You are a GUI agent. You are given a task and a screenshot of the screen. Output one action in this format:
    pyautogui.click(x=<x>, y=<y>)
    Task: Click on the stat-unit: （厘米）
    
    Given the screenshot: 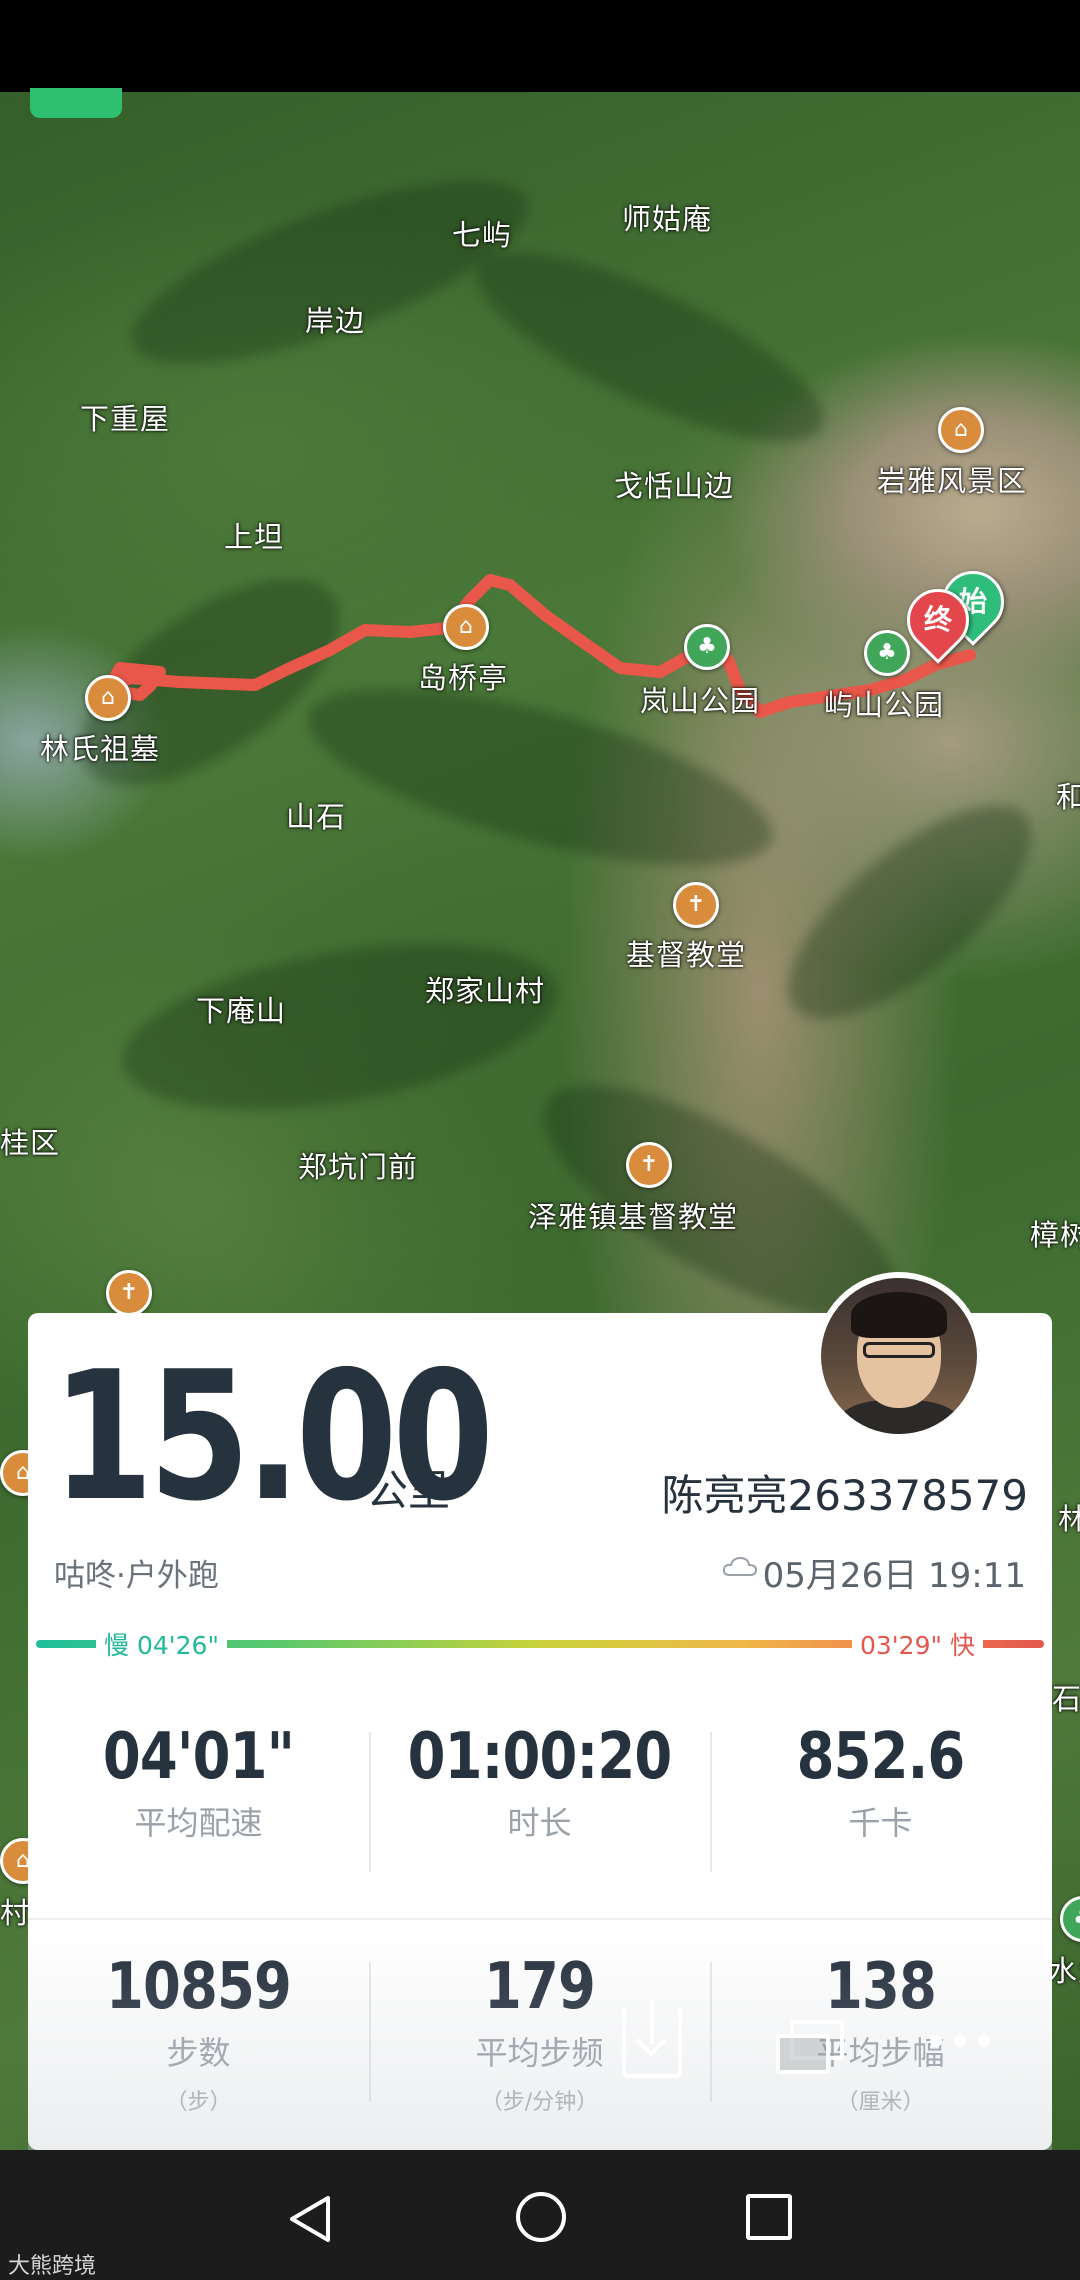 What is the action you would take?
    pyautogui.click(x=880, y=2102)
    